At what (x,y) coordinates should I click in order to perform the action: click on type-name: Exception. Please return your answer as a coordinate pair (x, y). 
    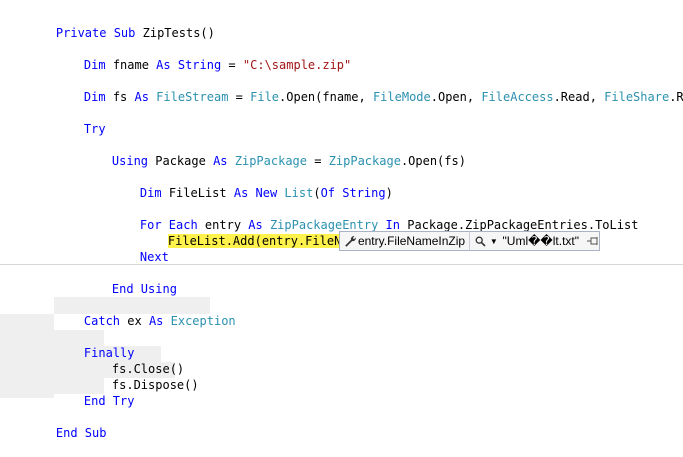
    Looking at the image, I should click on (199, 321).